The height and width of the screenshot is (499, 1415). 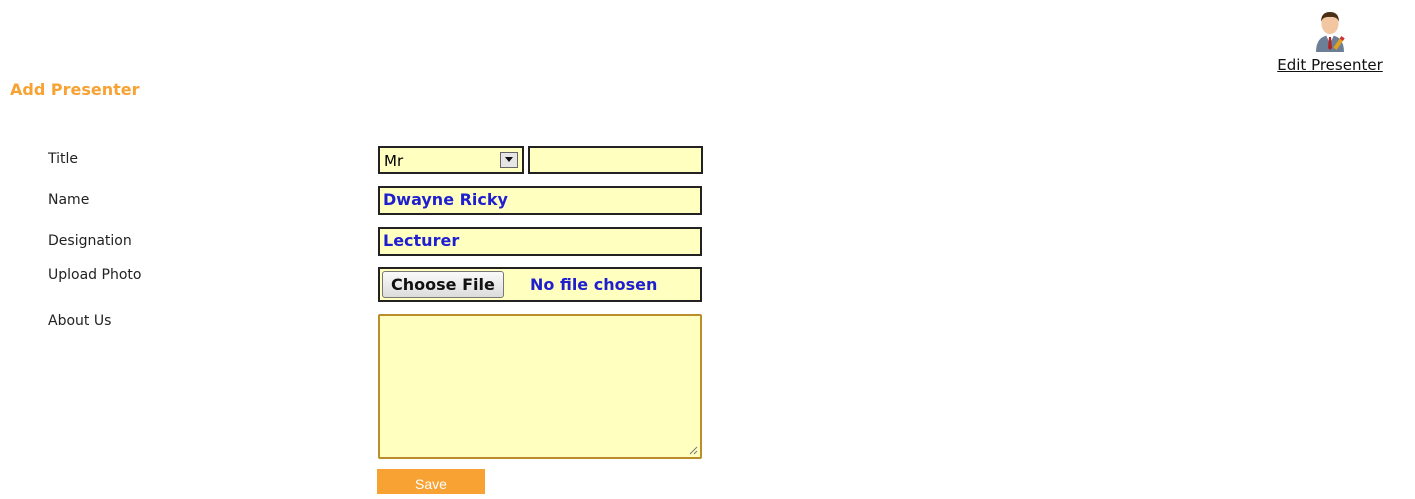 What do you see at coordinates (540, 200) in the screenshot?
I see `name-input: Dwayne Ricky` at bounding box center [540, 200].